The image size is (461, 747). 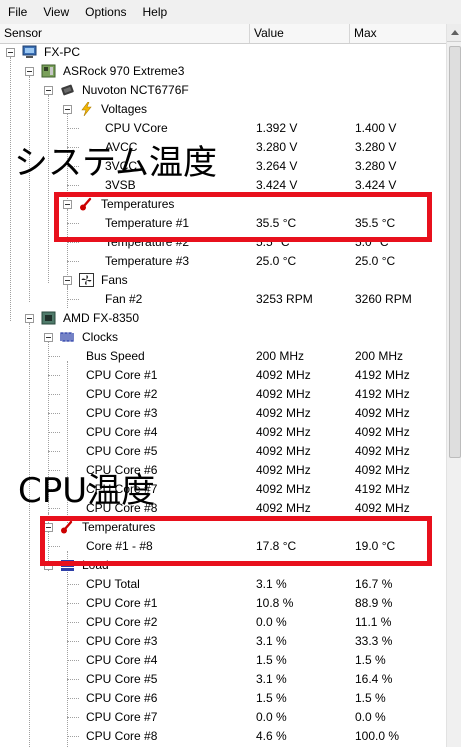 I want to click on sensor-row: CPU Core #2 0.0 % 11.1 %, so click(x=223, y=622).